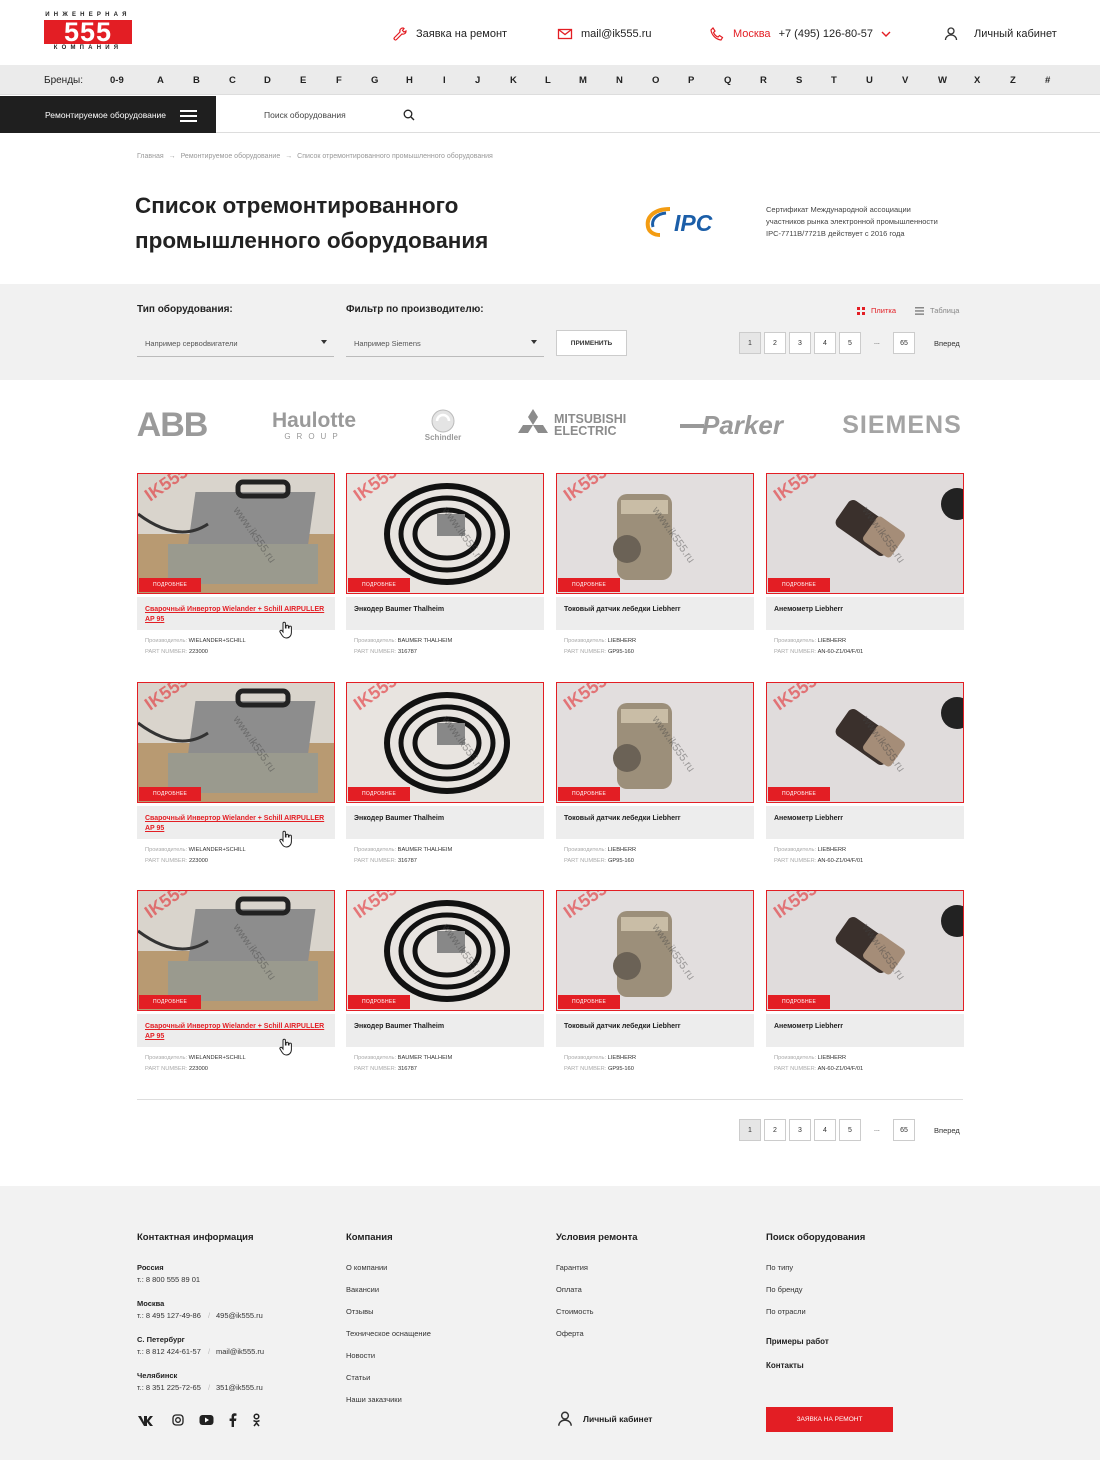 The image size is (1100, 1460). What do you see at coordinates (409, 115) in the screenshot?
I see `search-icon` at bounding box center [409, 115].